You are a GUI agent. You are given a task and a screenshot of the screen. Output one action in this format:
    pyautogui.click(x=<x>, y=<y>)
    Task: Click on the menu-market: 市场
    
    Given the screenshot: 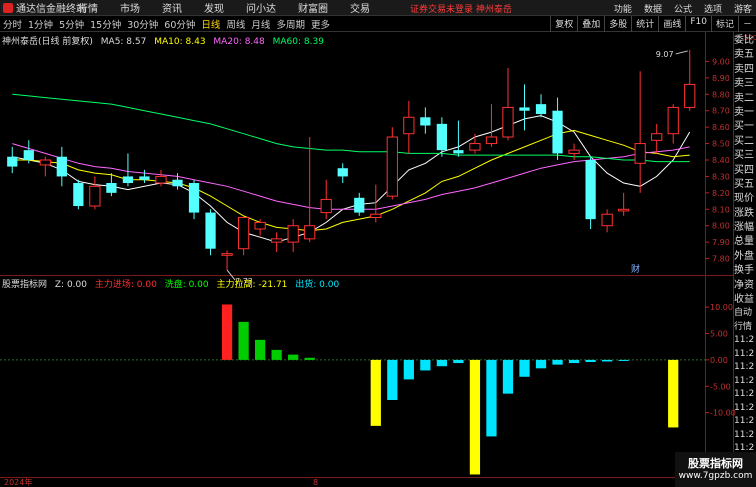 What is the action you would take?
    pyautogui.click(x=130, y=7)
    